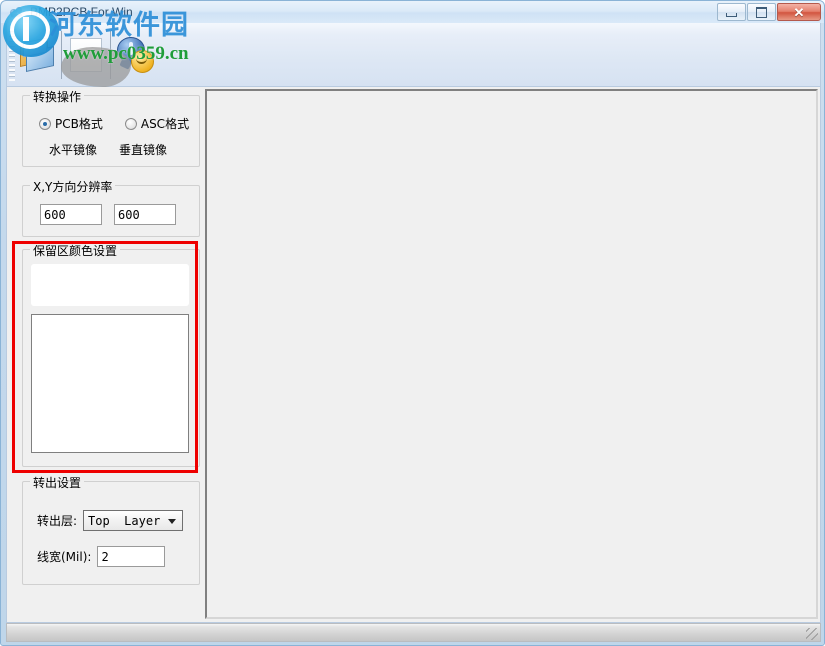  I want to click on close-button: ✕, so click(799, 12).